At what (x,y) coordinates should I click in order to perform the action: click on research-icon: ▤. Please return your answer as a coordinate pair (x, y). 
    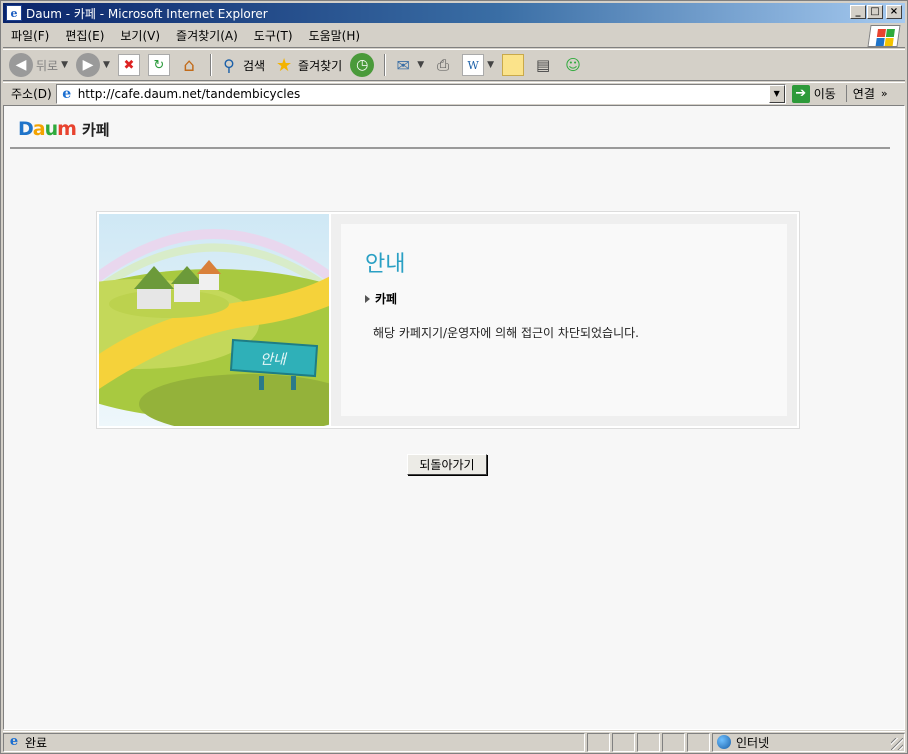
    Looking at the image, I should click on (543, 65).